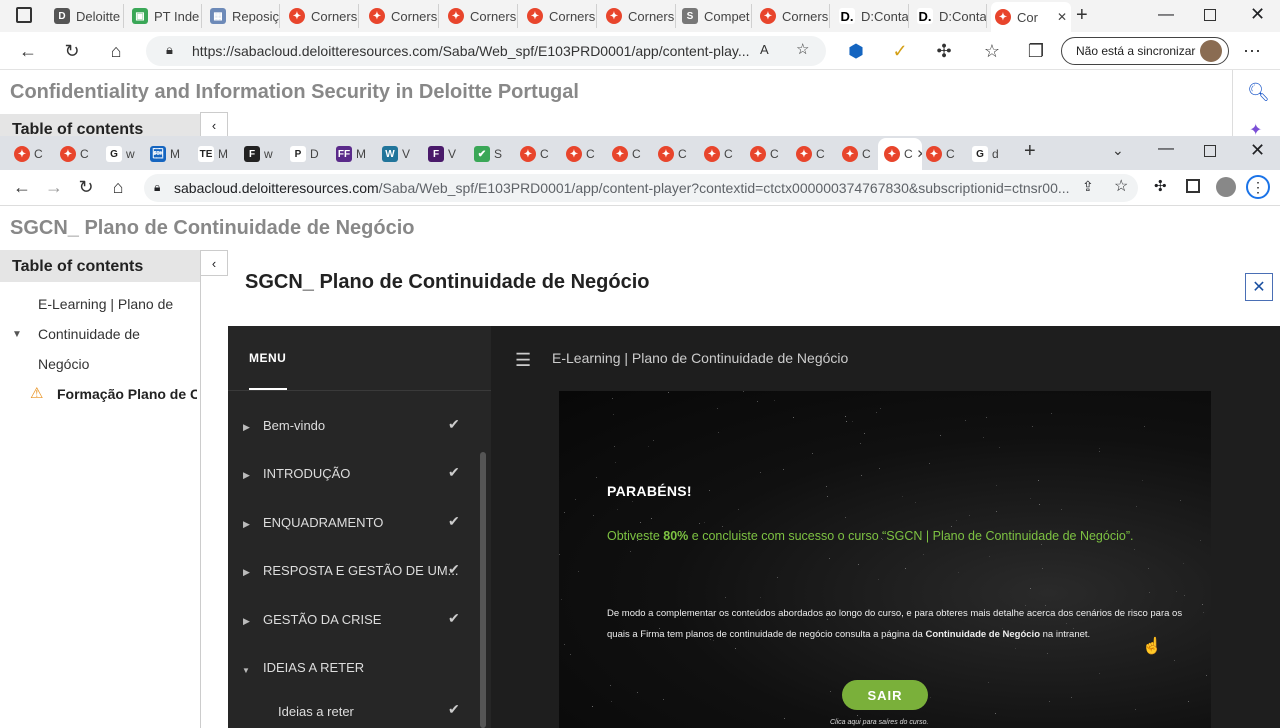 The width and height of the screenshot is (1280, 728). I want to click on chrome-tab:  M, so click(170, 154).